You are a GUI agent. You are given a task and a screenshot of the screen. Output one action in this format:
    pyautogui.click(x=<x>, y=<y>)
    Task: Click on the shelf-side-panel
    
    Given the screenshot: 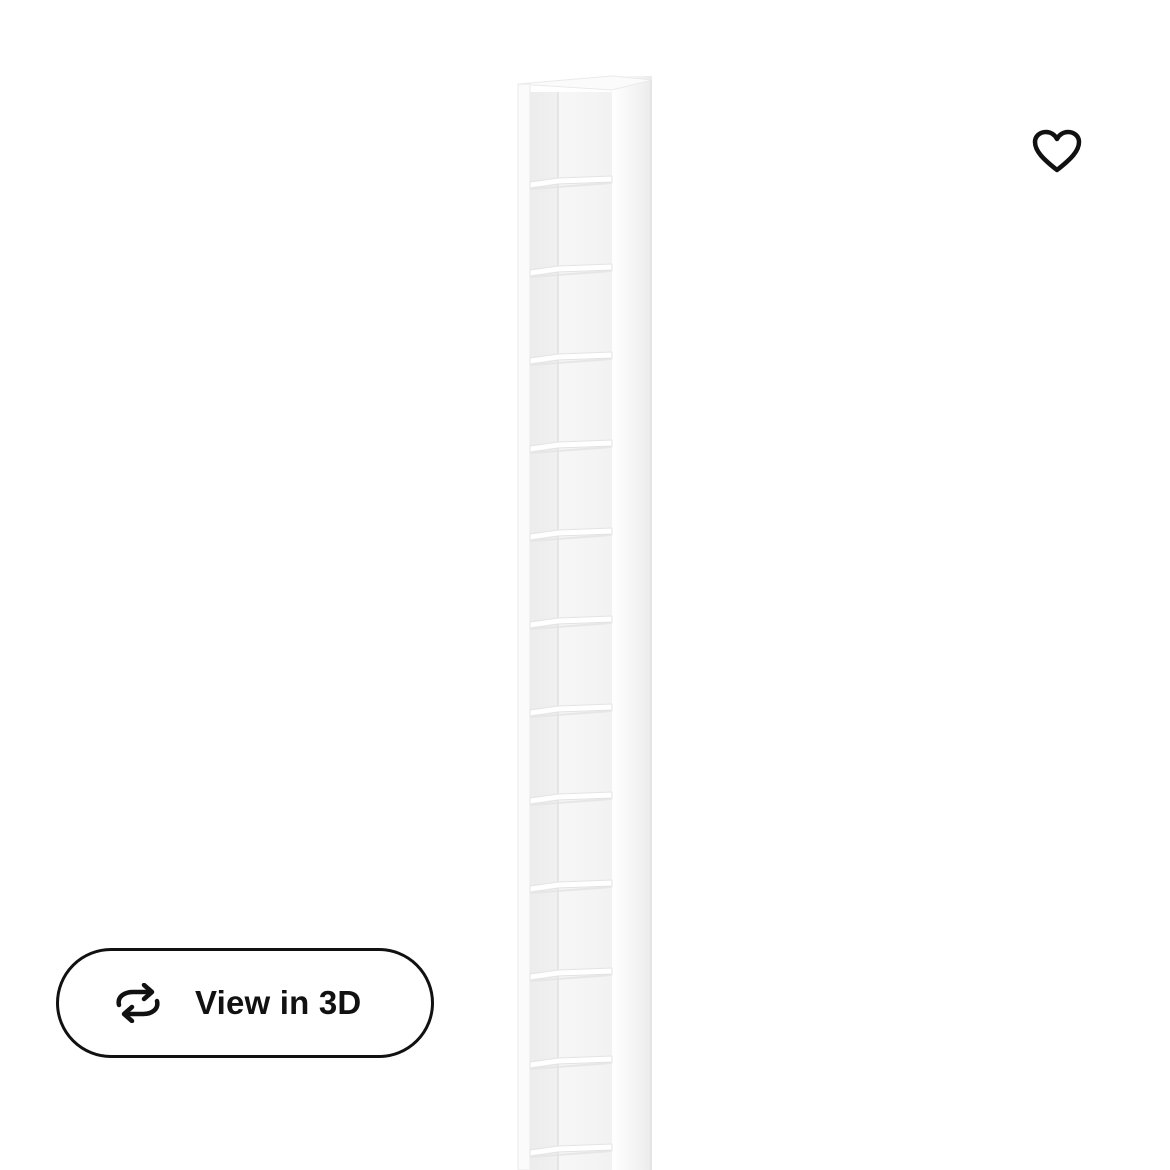 What is the action you would take?
    pyautogui.click(x=632, y=623)
    